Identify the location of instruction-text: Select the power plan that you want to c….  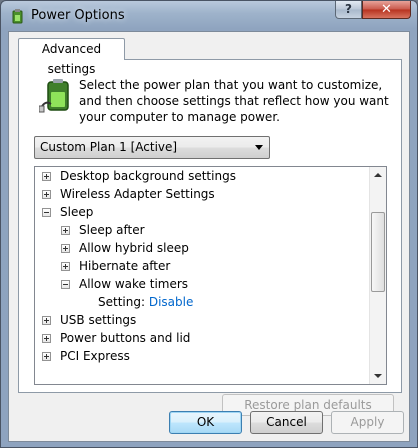
(234, 101).